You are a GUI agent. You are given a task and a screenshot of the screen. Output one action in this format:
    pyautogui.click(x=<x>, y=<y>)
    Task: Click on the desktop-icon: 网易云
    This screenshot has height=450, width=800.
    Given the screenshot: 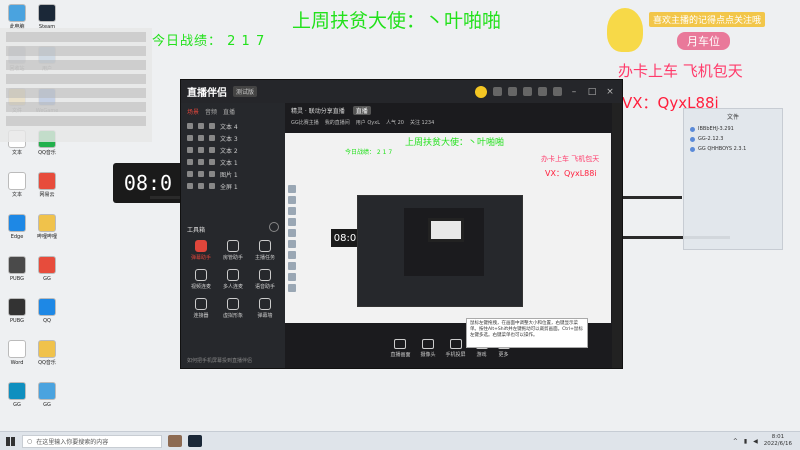 What is the action you would take?
    pyautogui.click(x=47, y=185)
    